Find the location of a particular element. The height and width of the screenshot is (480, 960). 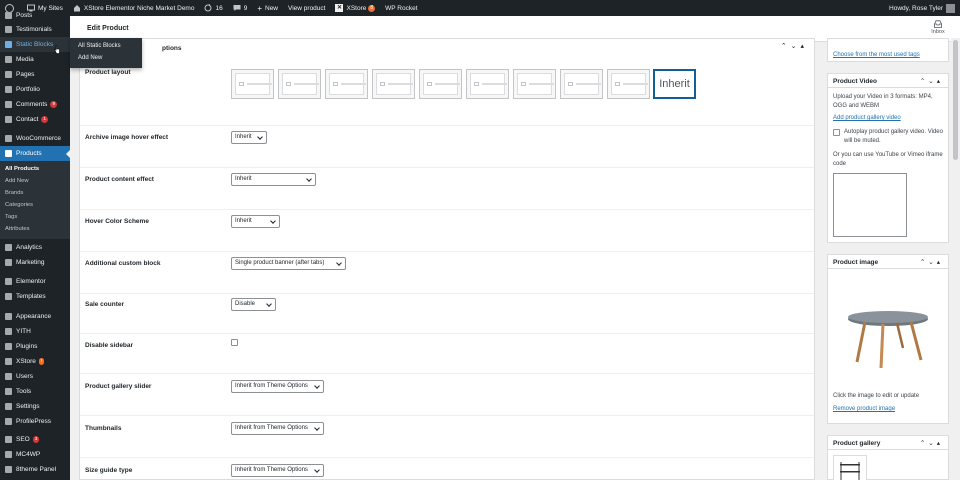

inbox-button: Inbox is located at coordinates (938, 27).